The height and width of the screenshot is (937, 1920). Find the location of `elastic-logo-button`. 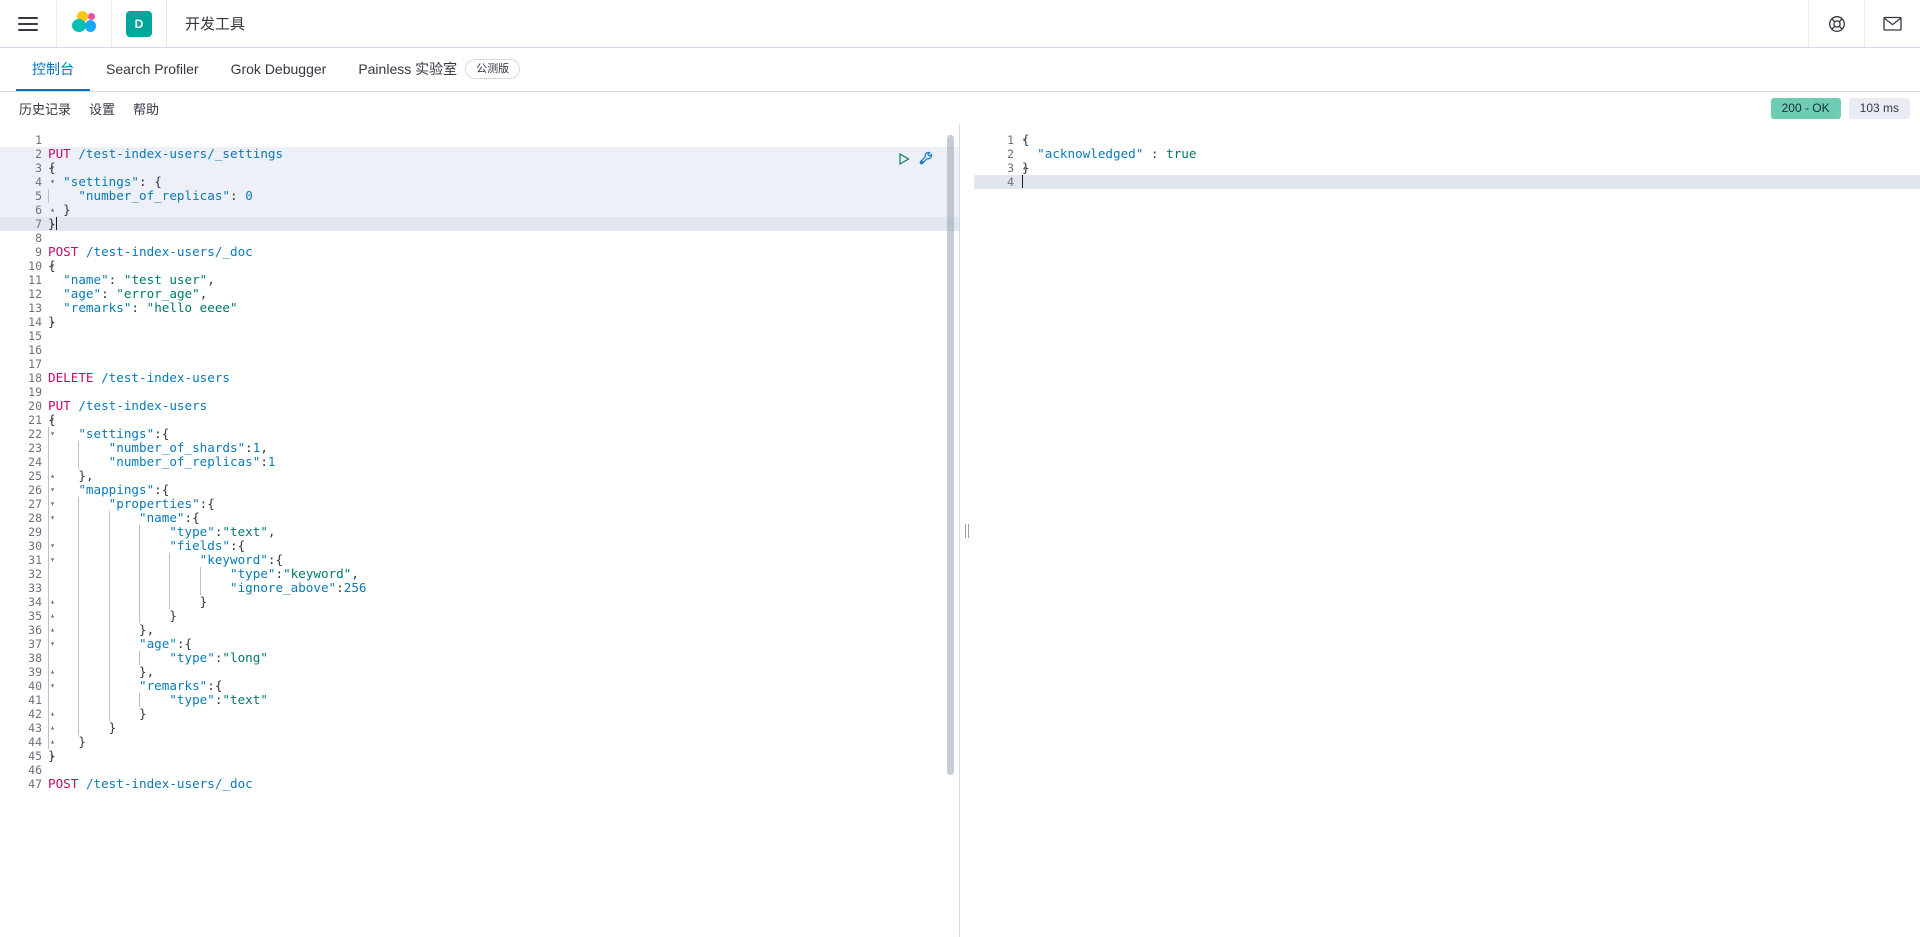

elastic-logo-button is located at coordinates (84, 23).